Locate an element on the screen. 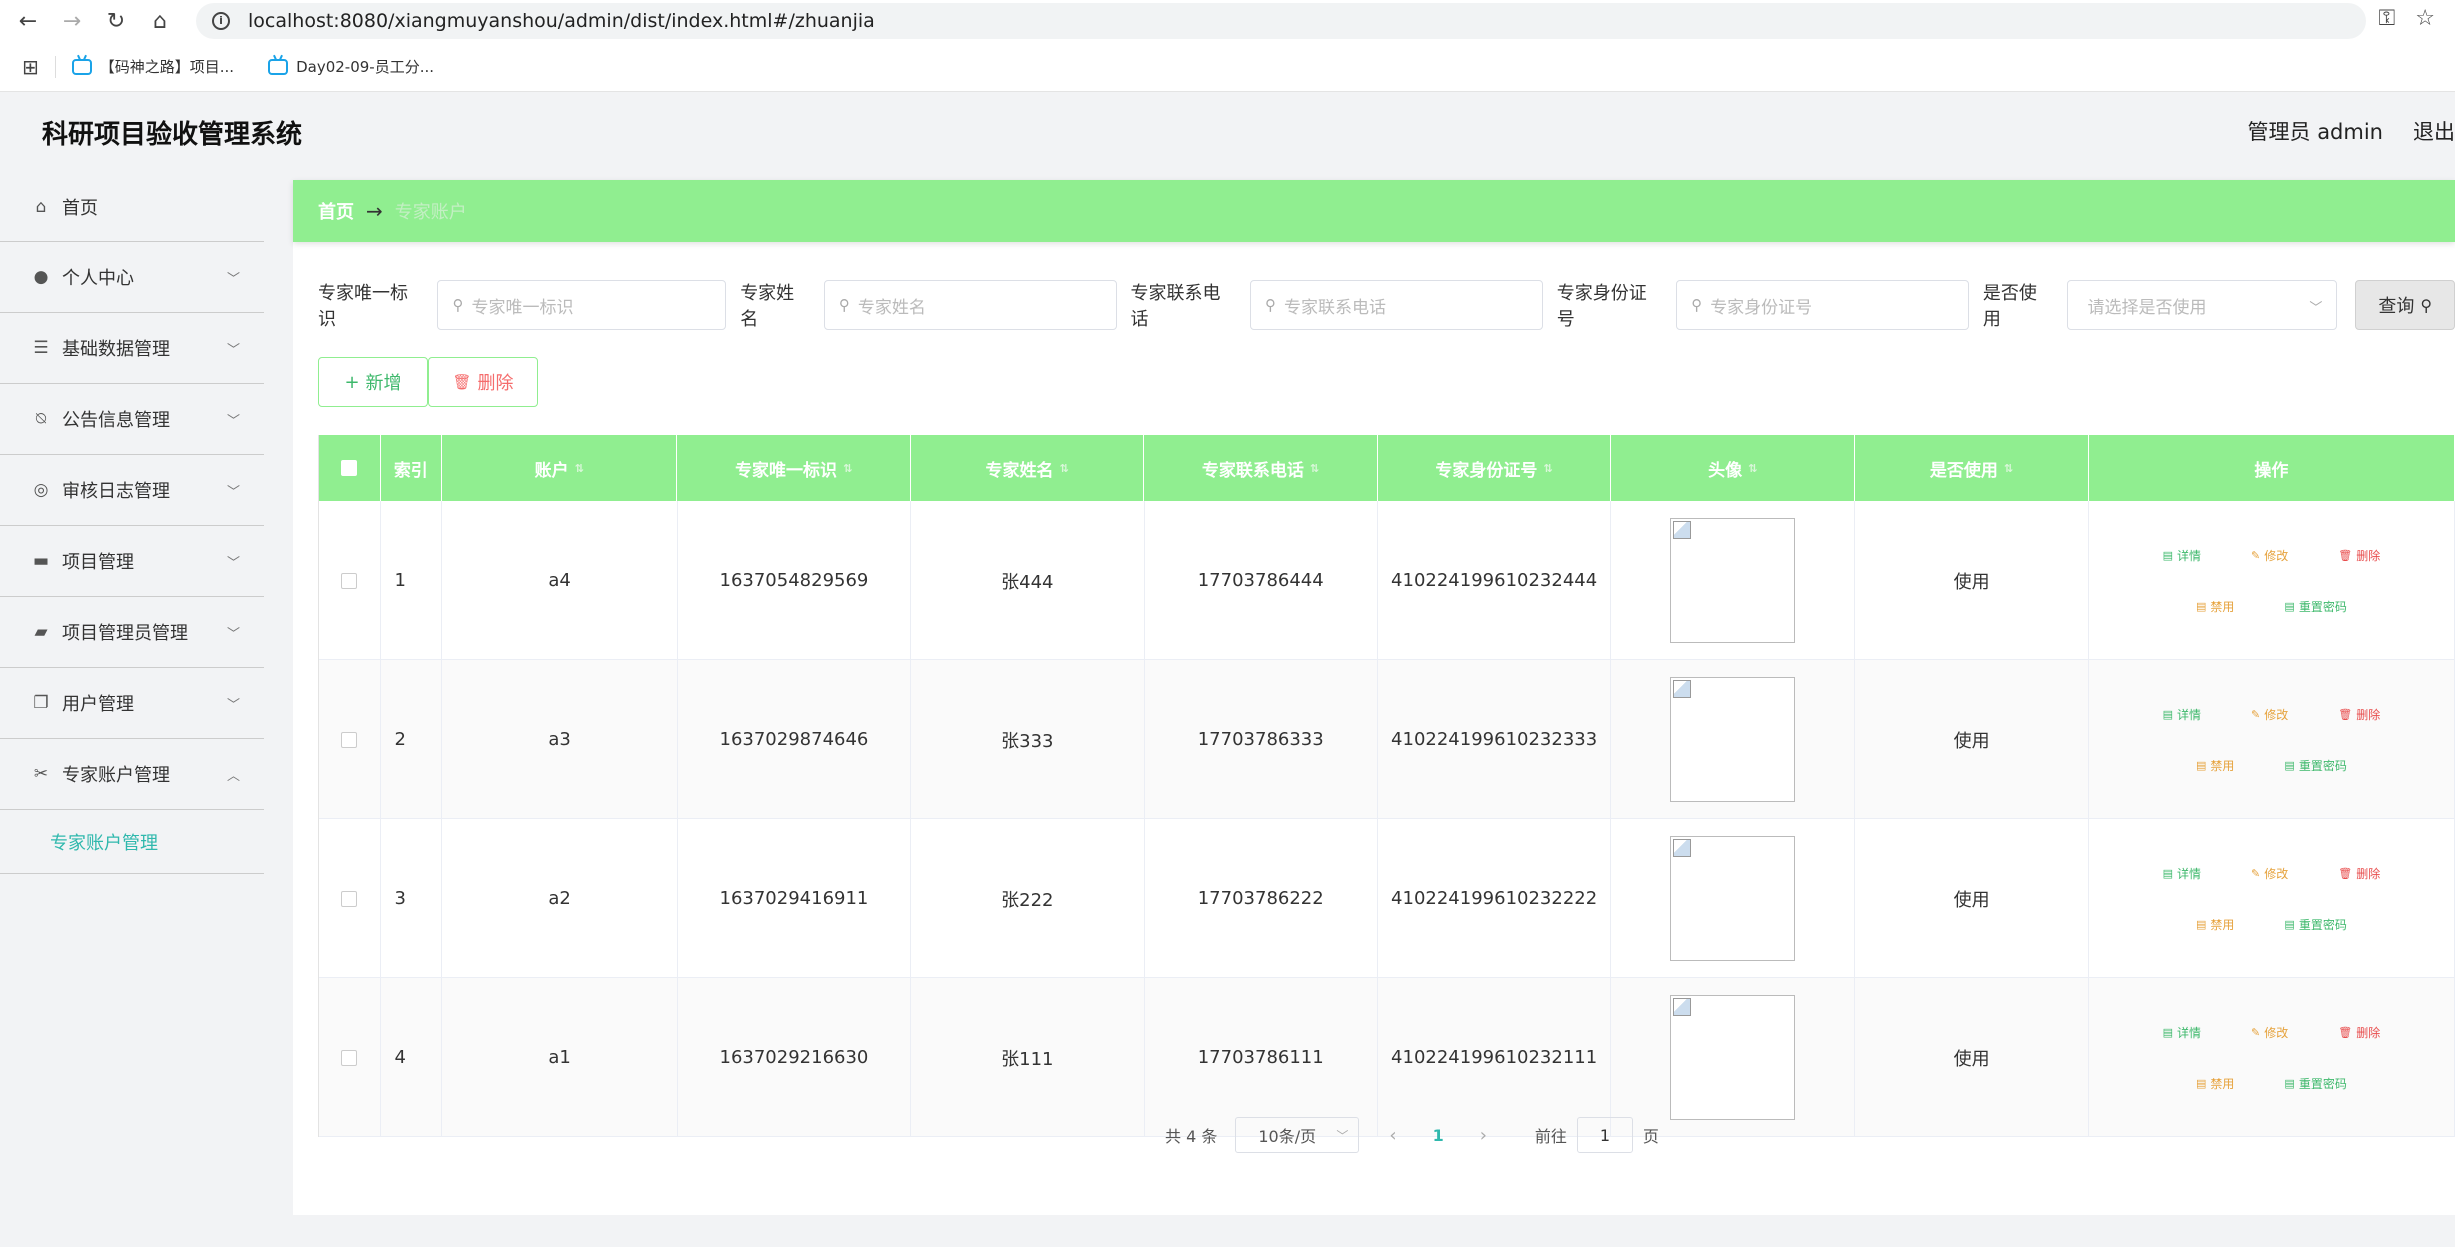 This screenshot has width=2455, height=1247. sidebar-item-profile: ● 个人中心 ﹀ is located at coordinates (132, 277).